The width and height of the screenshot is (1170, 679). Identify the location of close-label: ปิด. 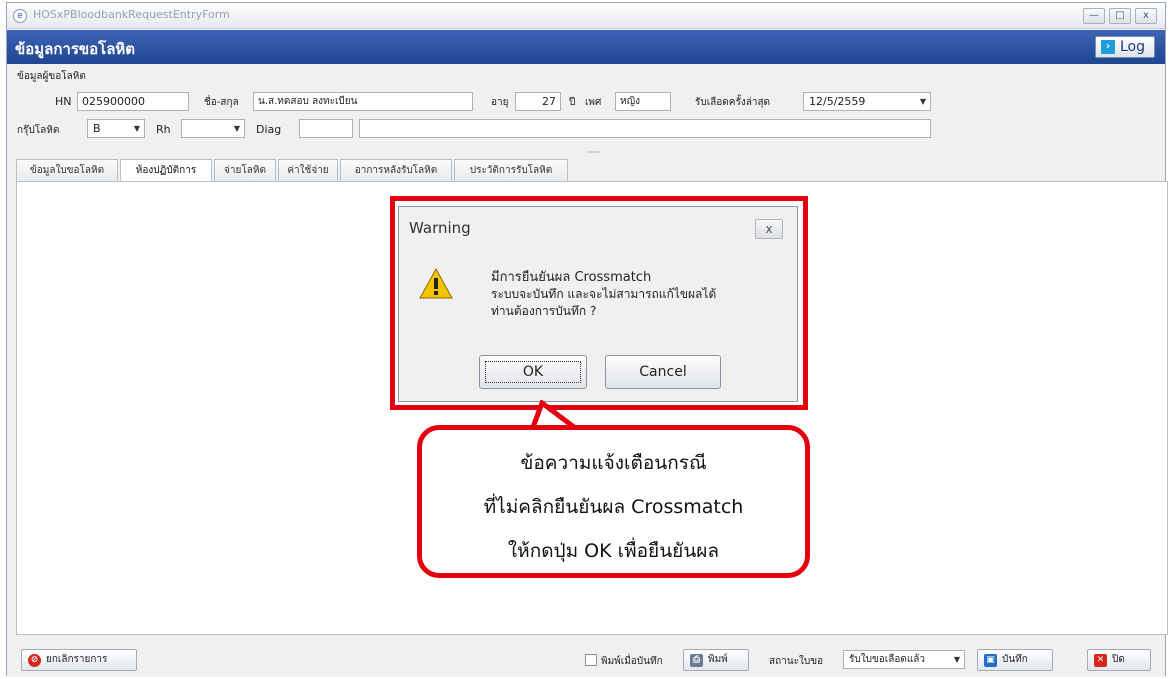
(1118, 659).